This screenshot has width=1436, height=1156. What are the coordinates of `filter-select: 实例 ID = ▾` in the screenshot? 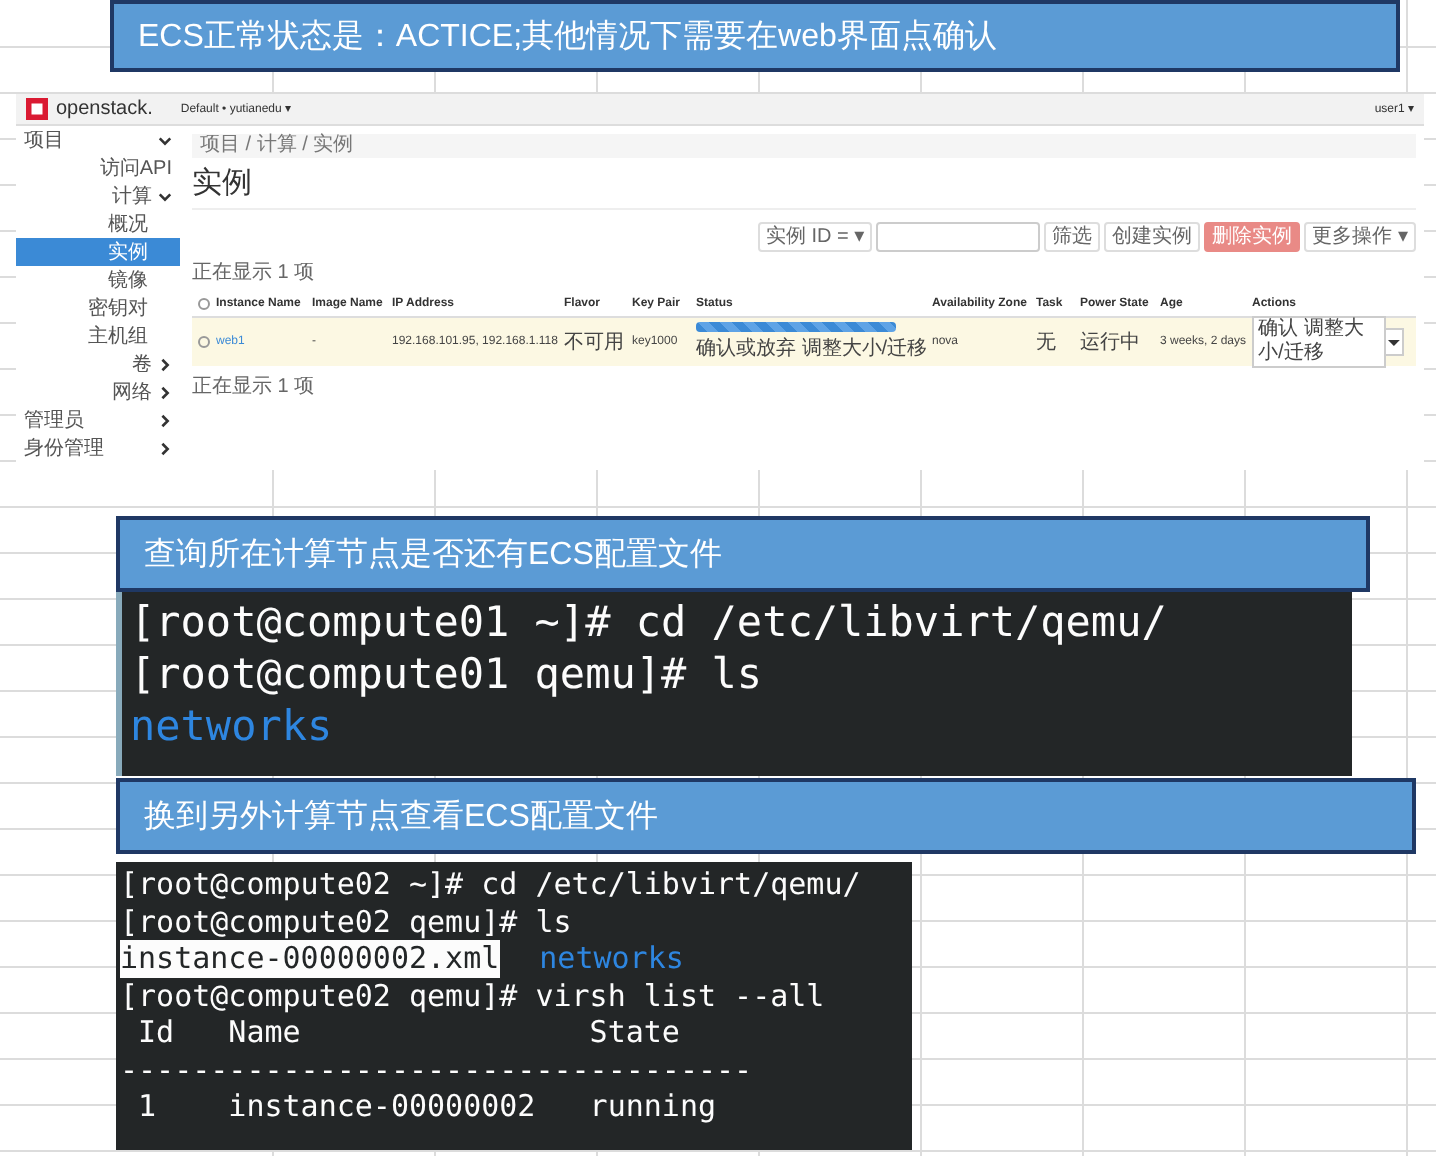 It's located at (815, 237).